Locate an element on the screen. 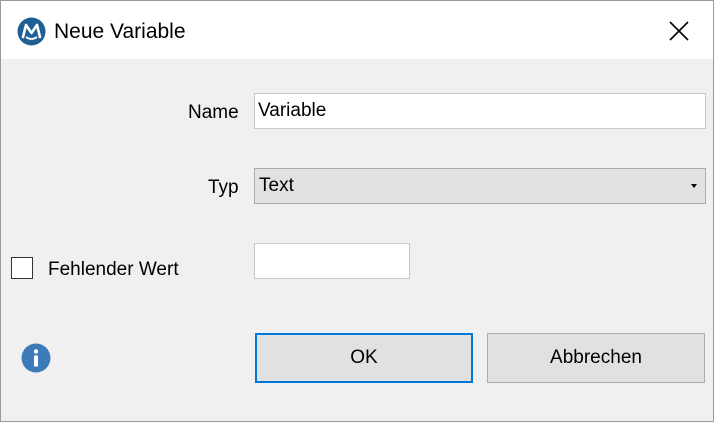  type-select: Text is located at coordinates (480, 186).